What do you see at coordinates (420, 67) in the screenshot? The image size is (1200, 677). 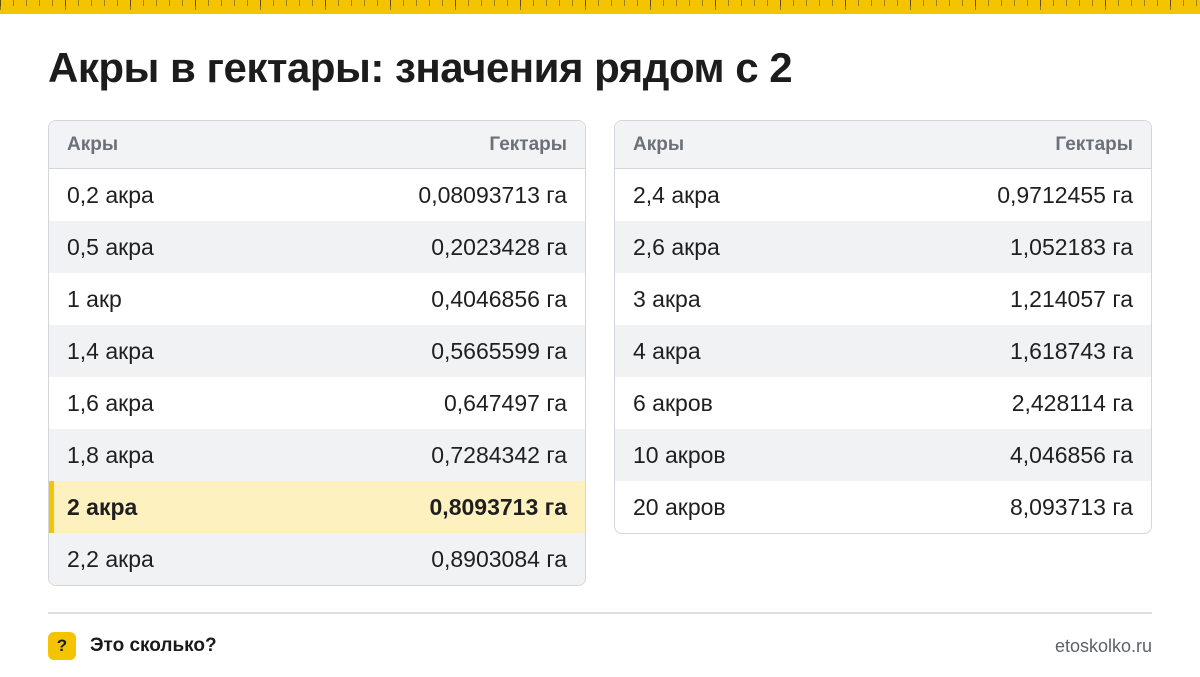 I see `page-title: Акры в гектары: значения рядом с 2` at bounding box center [420, 67].